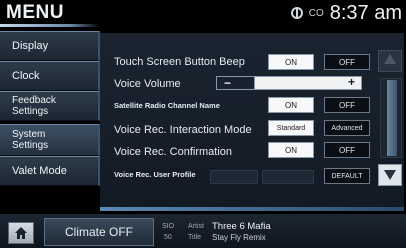  What do you see at coordinates (347, 62) in the screenshot?
I see `touch-beep-off-button: OFF` at bounding box center [347, 62].